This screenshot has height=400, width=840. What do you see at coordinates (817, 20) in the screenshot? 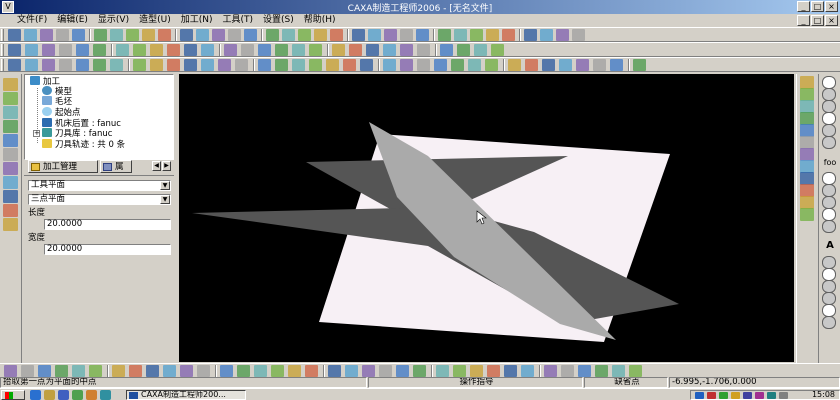
I see `mdi-restore-button: □` at bounding box center [817, 20].